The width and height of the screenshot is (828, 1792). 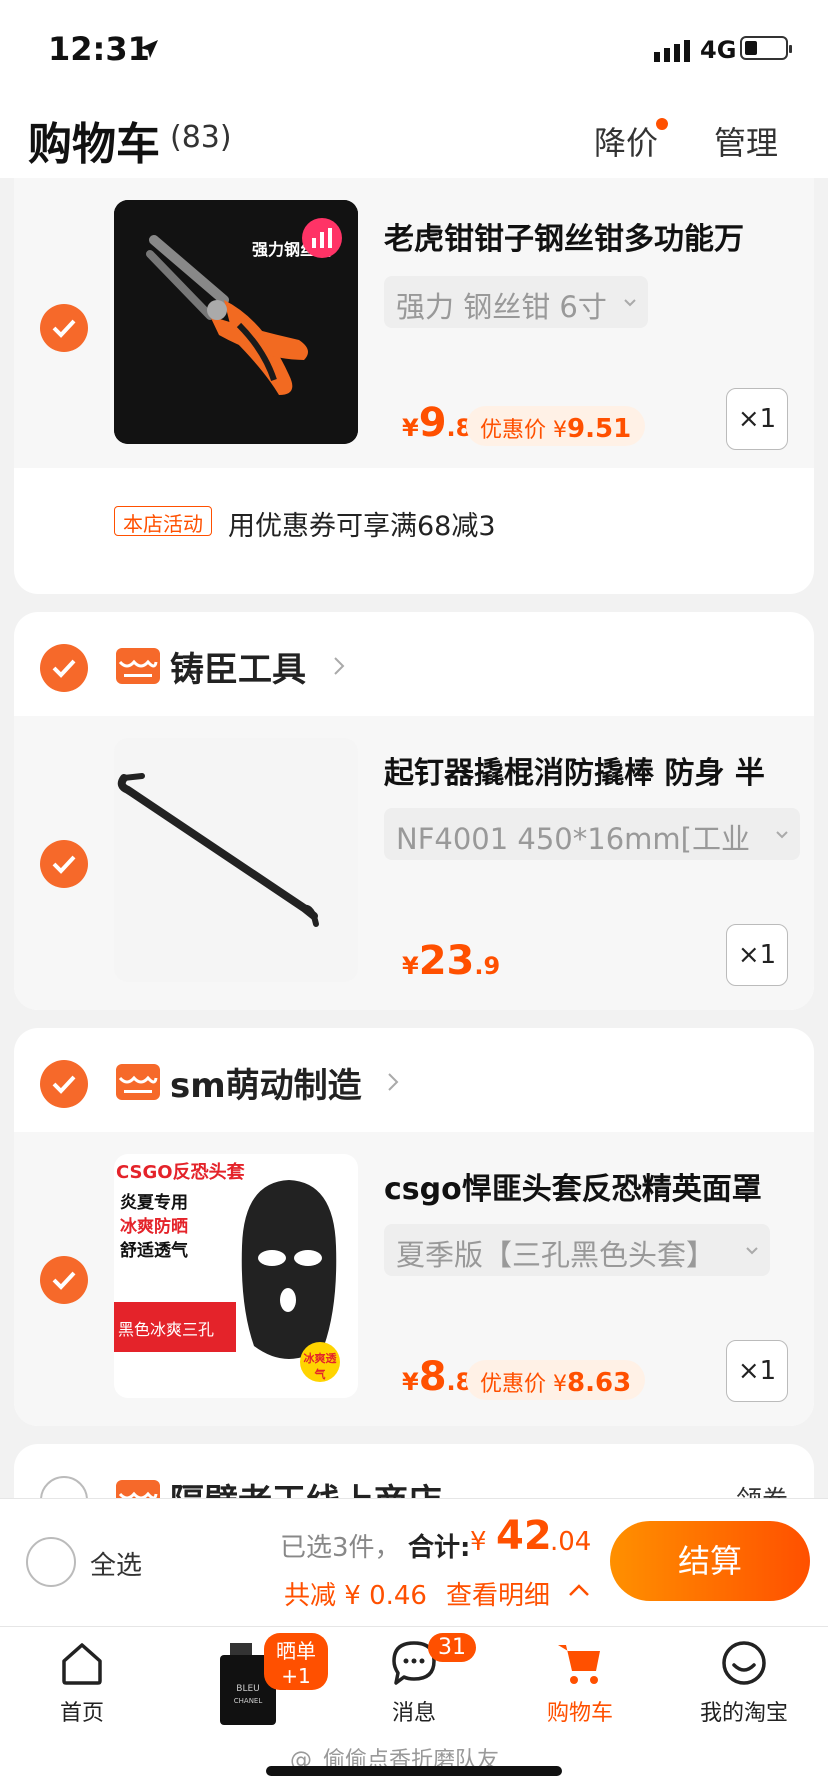 I want to click on shop-name: 隔壁老王线上商店, so click(x=306, y=1486).